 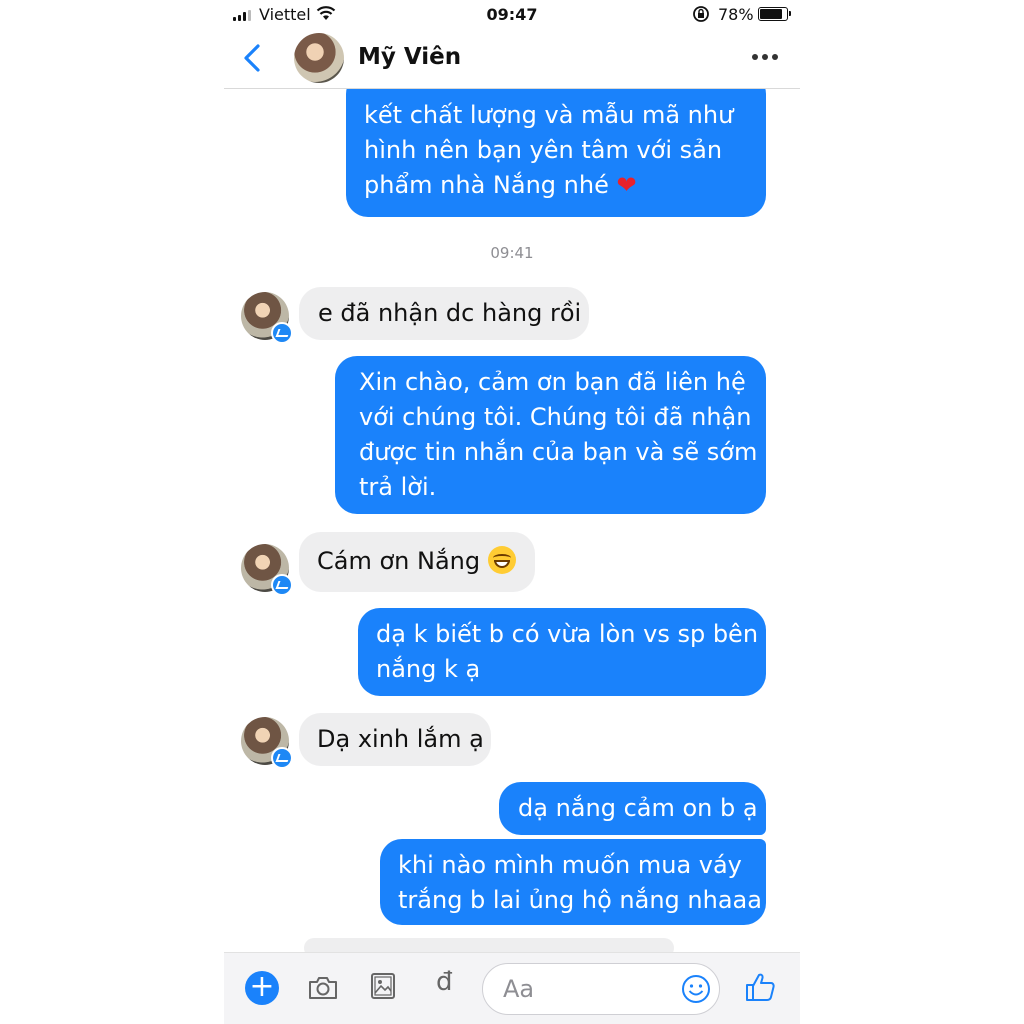 I want to click on message-line: Cám ơn Nắng, so click(x=399, y=561).